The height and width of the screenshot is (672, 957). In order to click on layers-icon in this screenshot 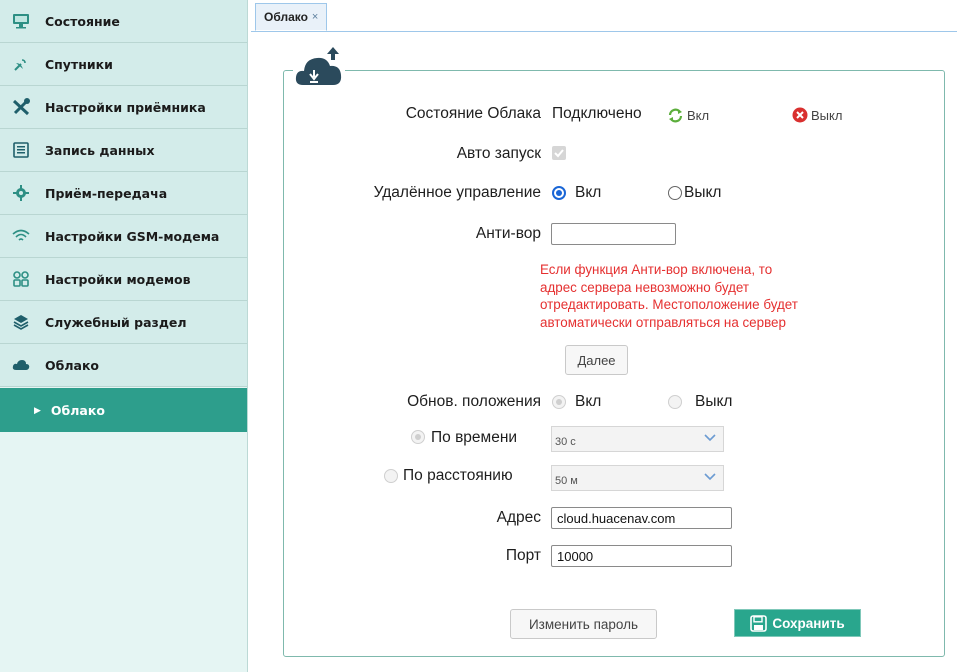, I will do `click(21, 322)`.